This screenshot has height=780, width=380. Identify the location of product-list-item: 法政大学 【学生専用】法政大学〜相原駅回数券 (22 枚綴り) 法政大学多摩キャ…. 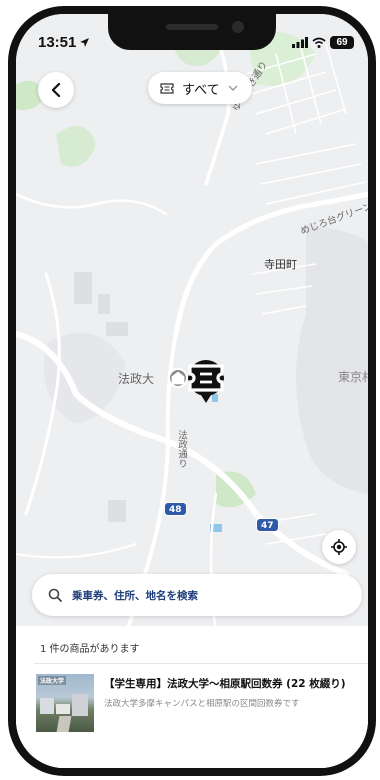
(199, 705).